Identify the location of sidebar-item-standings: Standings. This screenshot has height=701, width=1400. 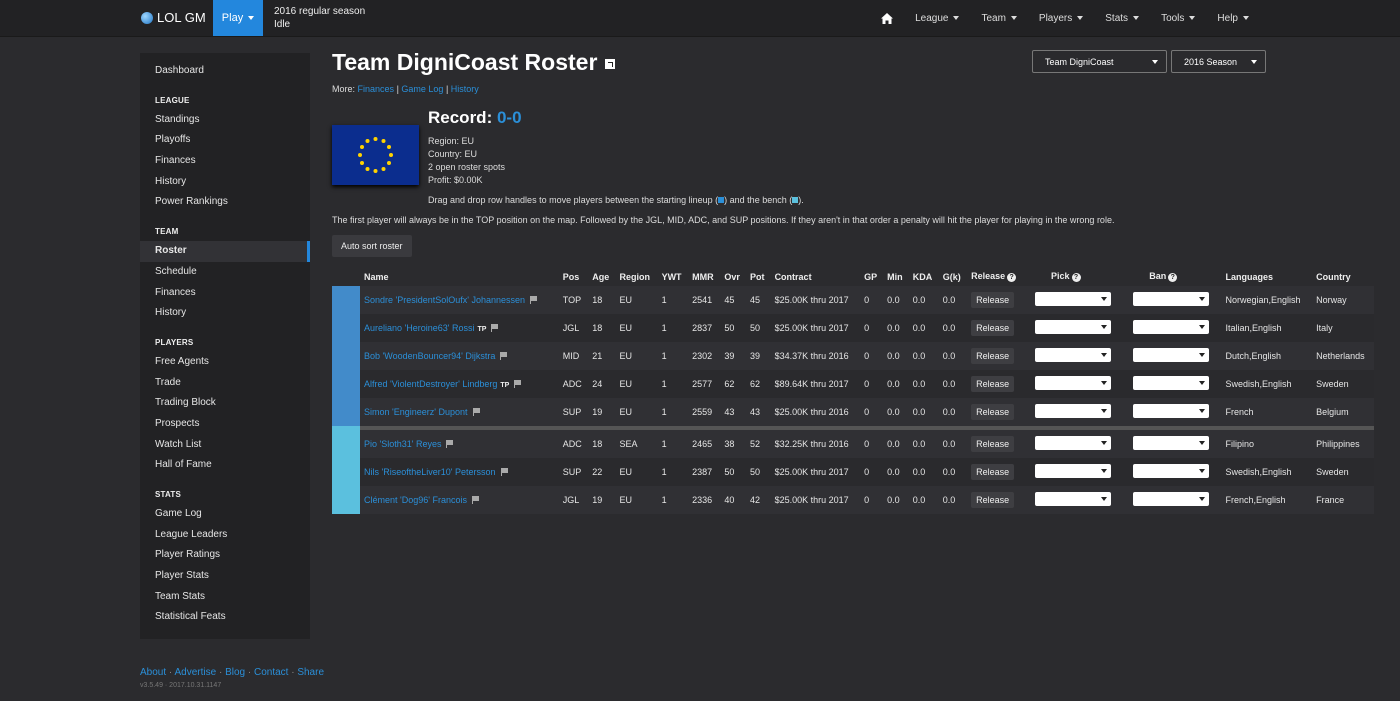
(225, 120).